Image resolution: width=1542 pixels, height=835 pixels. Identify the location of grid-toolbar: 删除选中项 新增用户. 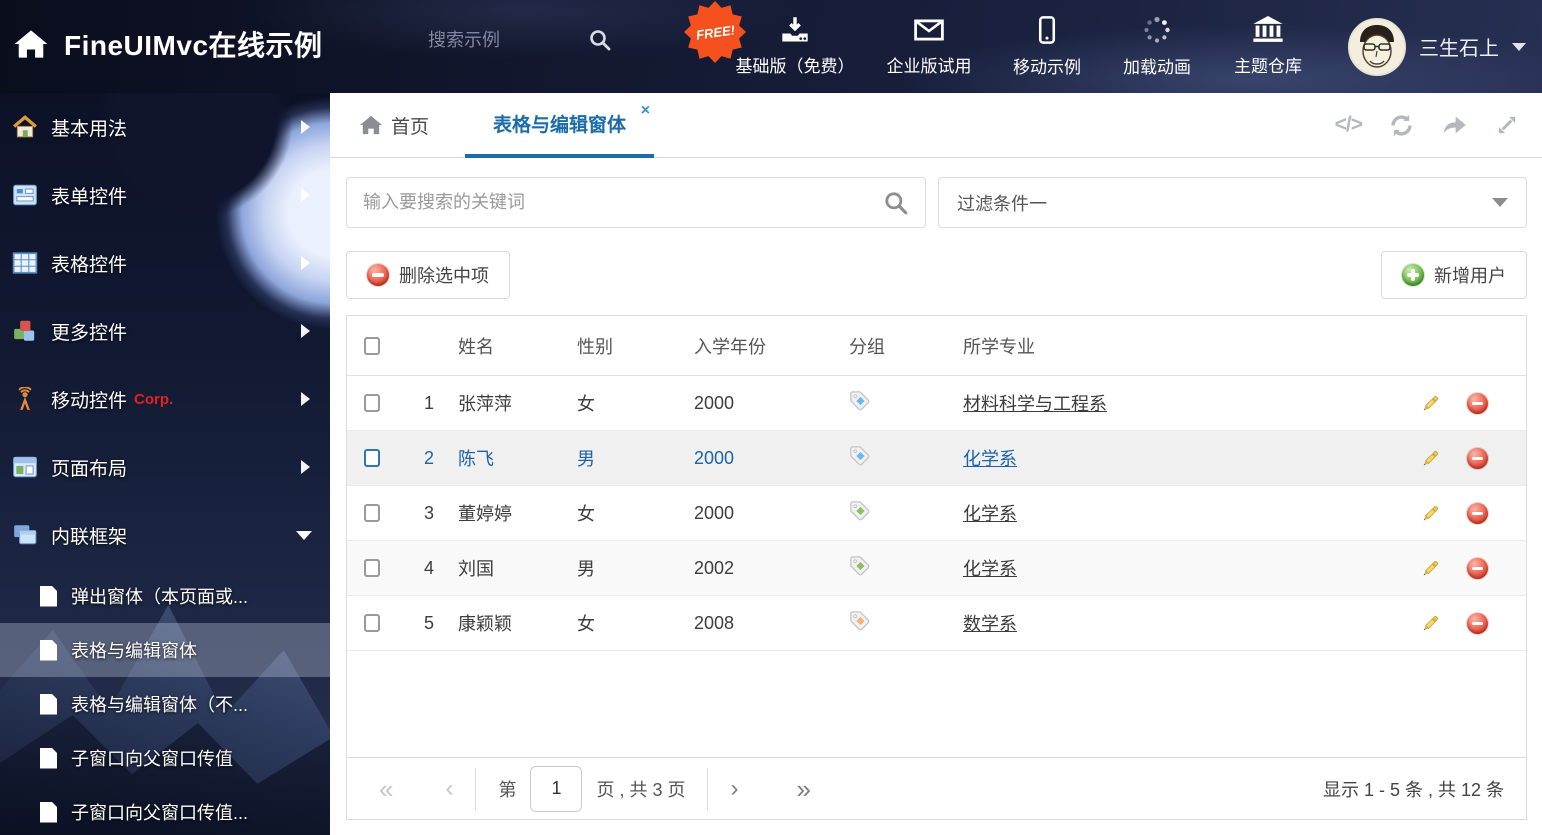
(936, 275).